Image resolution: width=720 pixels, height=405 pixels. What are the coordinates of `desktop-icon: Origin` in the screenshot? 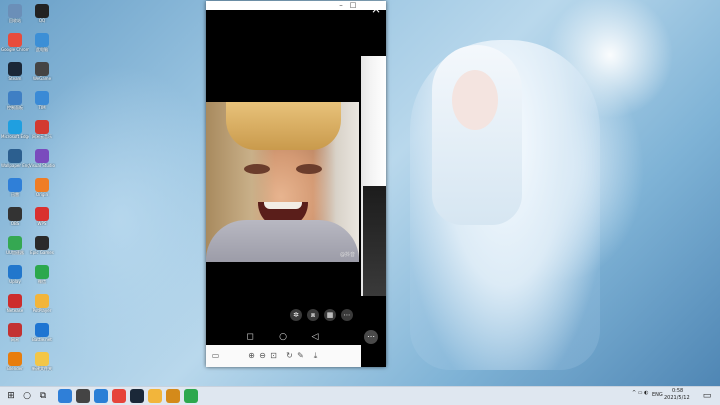 It's located at (42, 187).